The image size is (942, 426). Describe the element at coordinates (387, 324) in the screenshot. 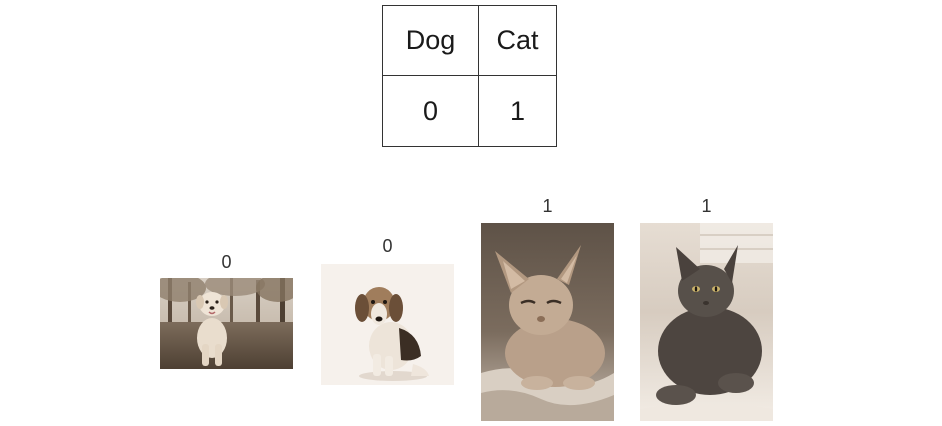

I see `beagle-photo` at that location.